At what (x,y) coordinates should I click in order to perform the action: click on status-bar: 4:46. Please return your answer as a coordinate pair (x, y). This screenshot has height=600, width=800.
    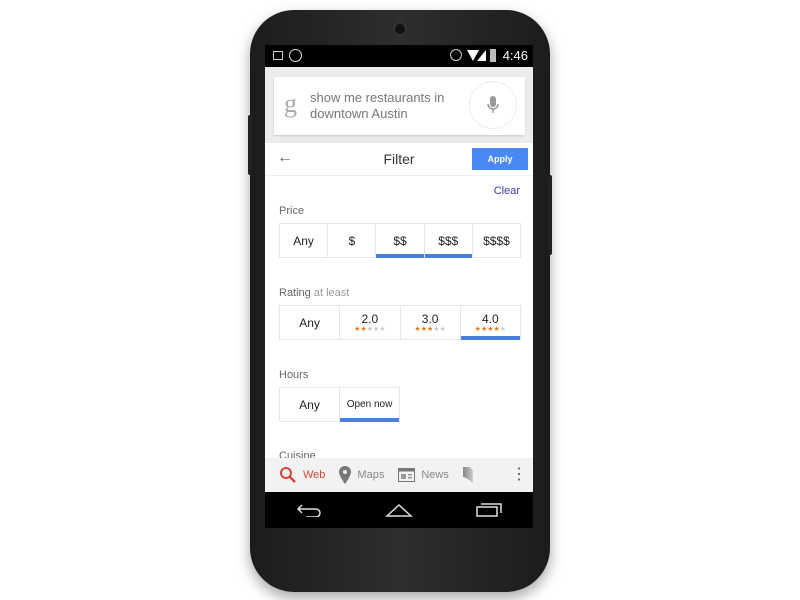
    Looking at the image, I should click on (399, 56).